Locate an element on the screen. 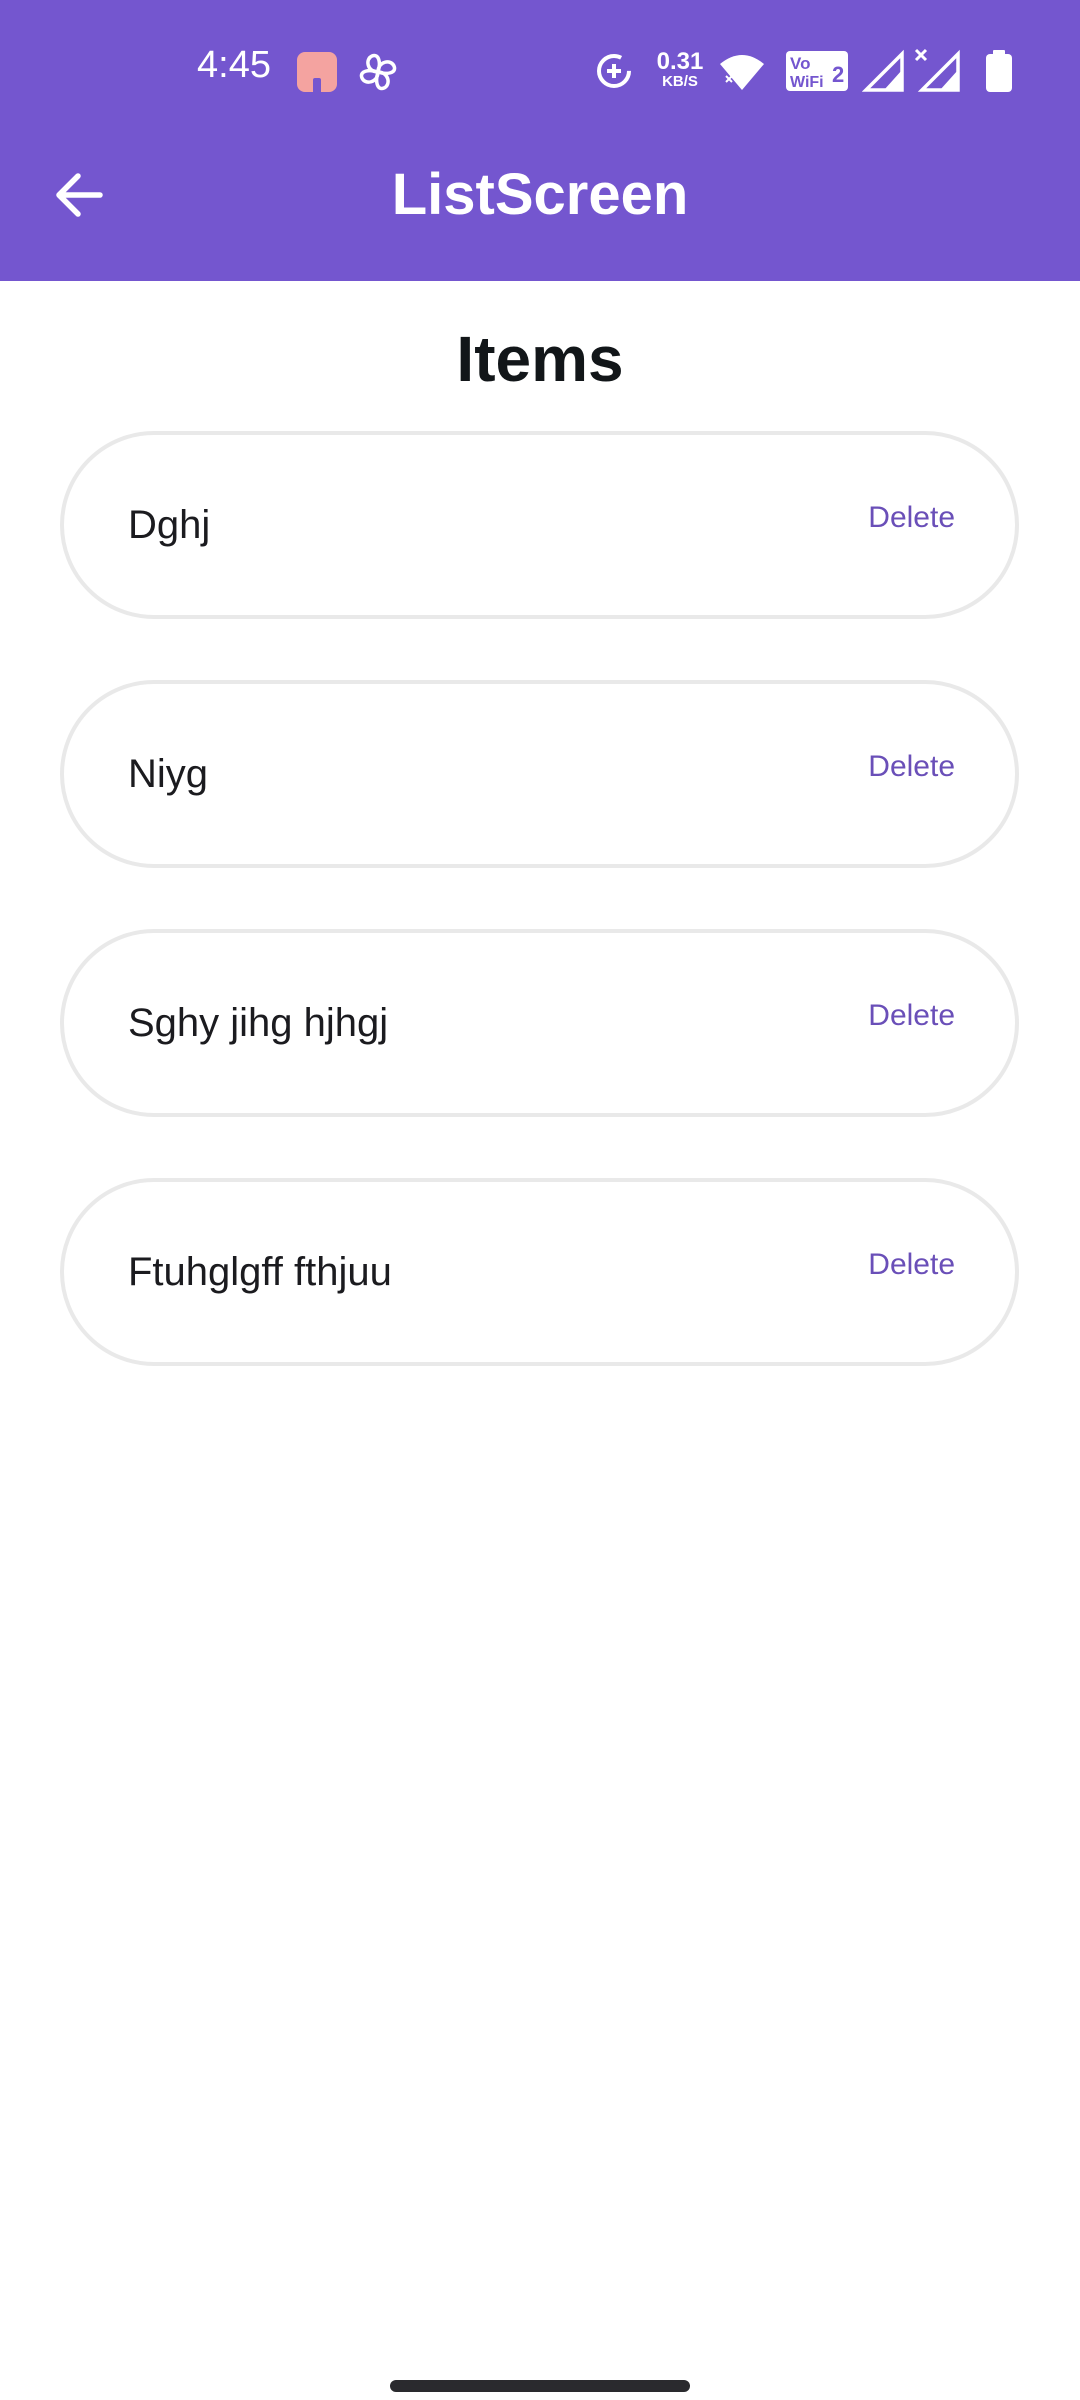 The height and width of the screenshot is (2400, 1080). status-time: 4:45 is located at coordinates (234, 65).